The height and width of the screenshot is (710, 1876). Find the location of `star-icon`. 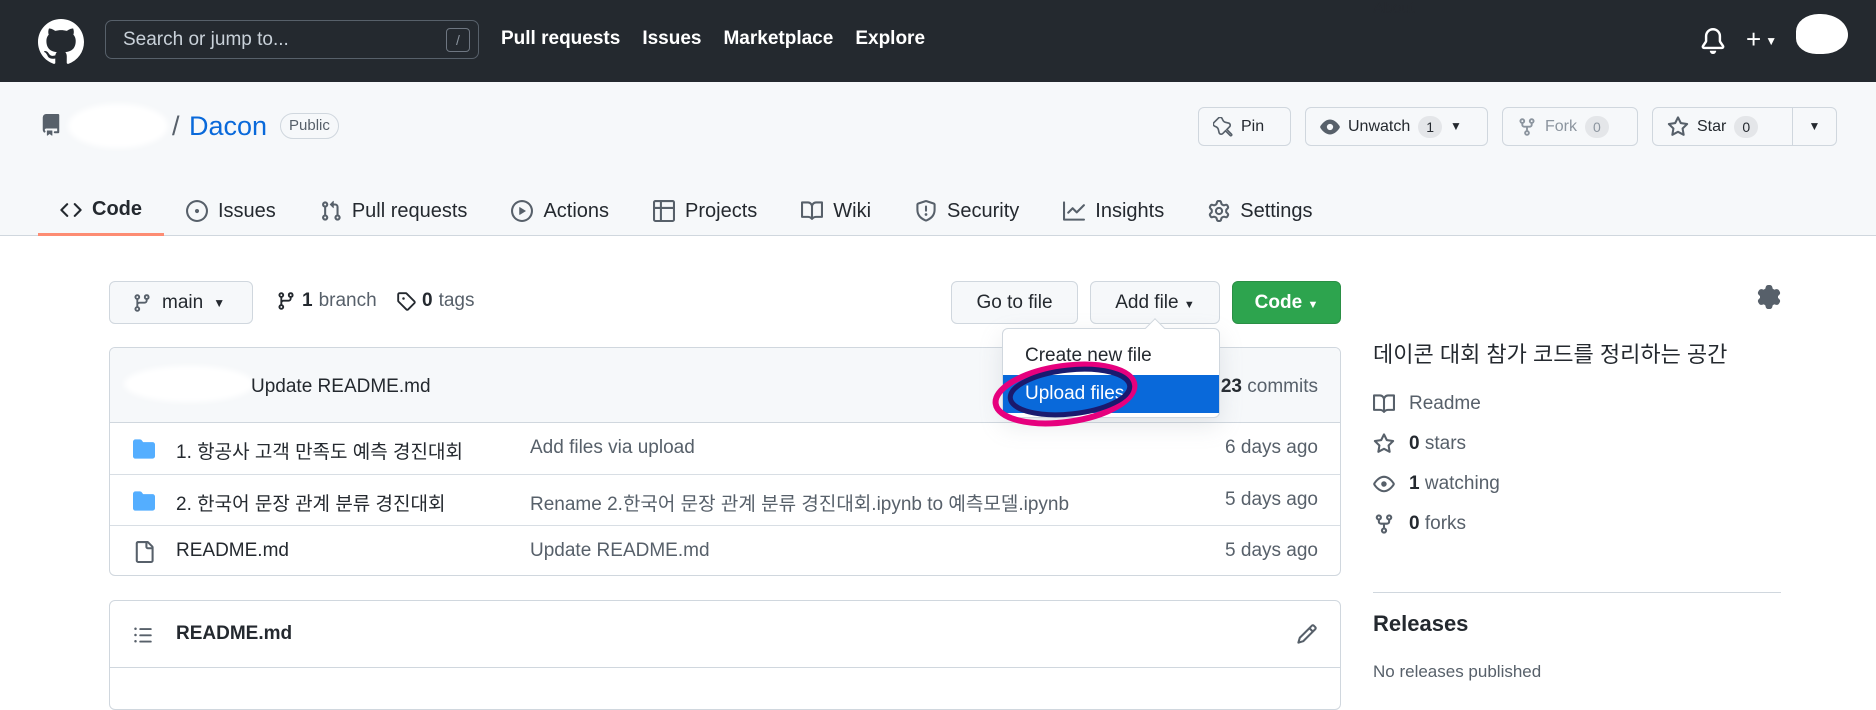

star-icon is located at coordinates (1384, 443).